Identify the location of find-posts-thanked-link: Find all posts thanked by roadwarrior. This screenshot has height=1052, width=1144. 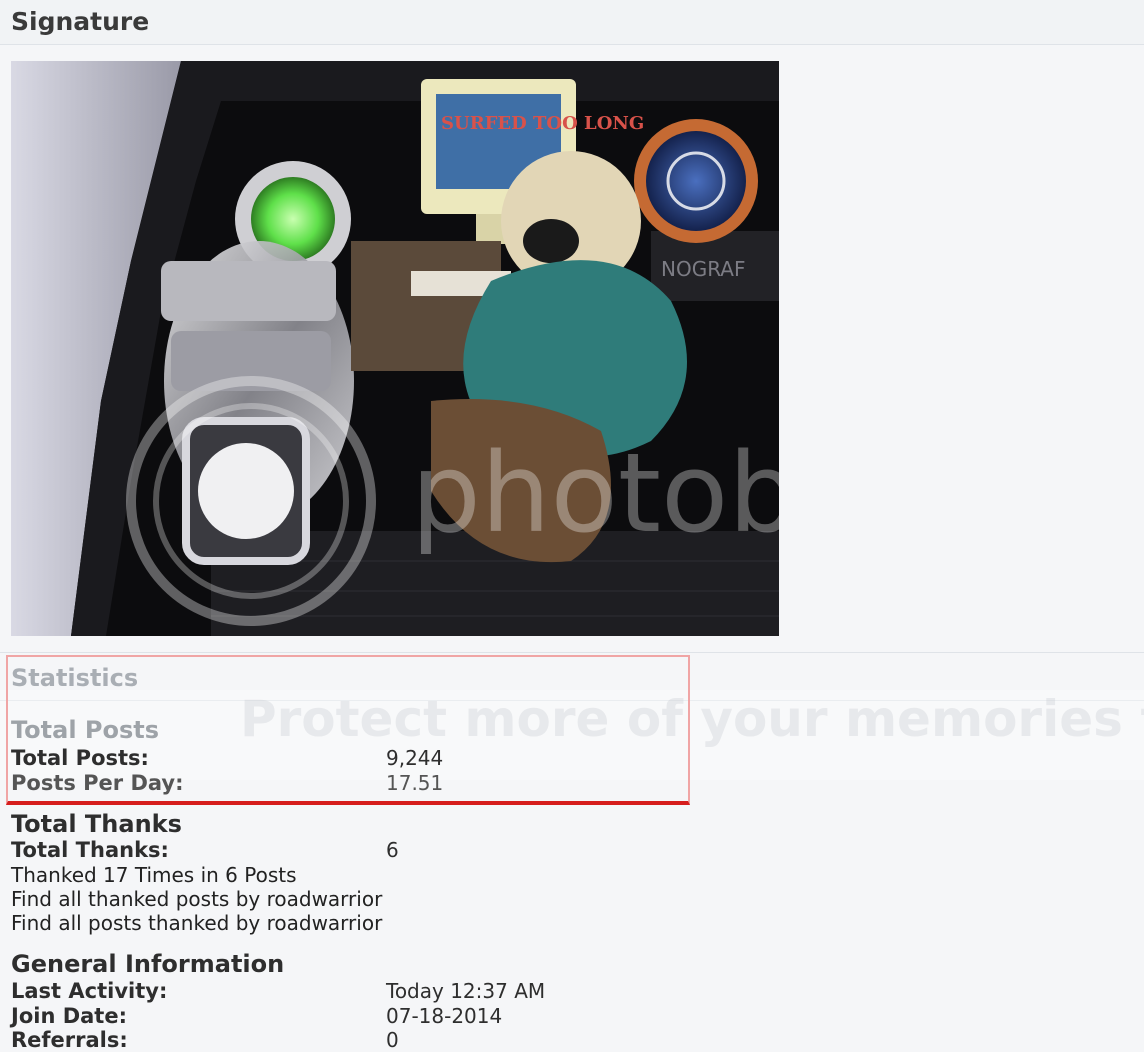
(196, 923).